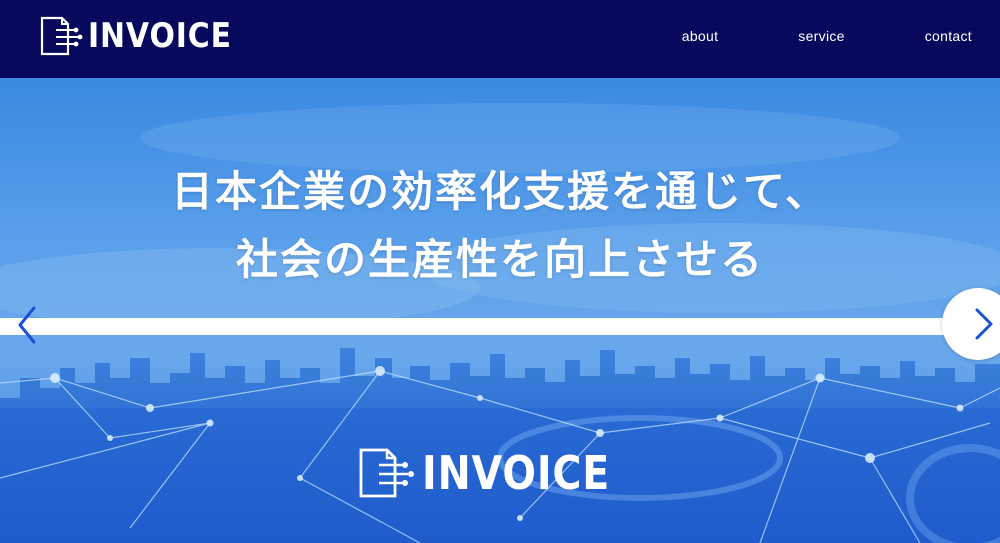 The image size is (1000, 543). I want to click on hero-headline-line1: 日本企業の効率化支援を通じて、, so click(500, 192).